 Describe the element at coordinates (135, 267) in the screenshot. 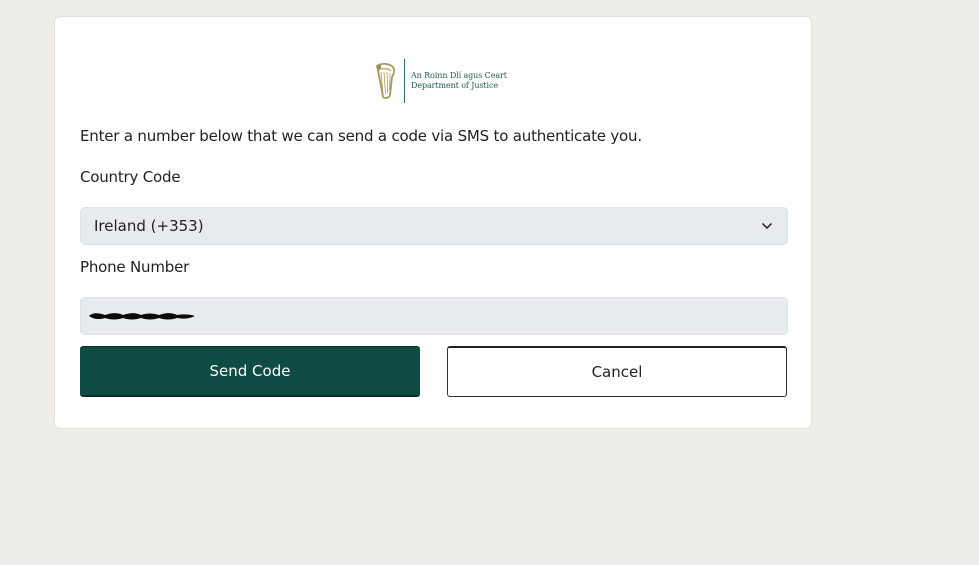

I see `phone-number-label: Phone Number` at that location.